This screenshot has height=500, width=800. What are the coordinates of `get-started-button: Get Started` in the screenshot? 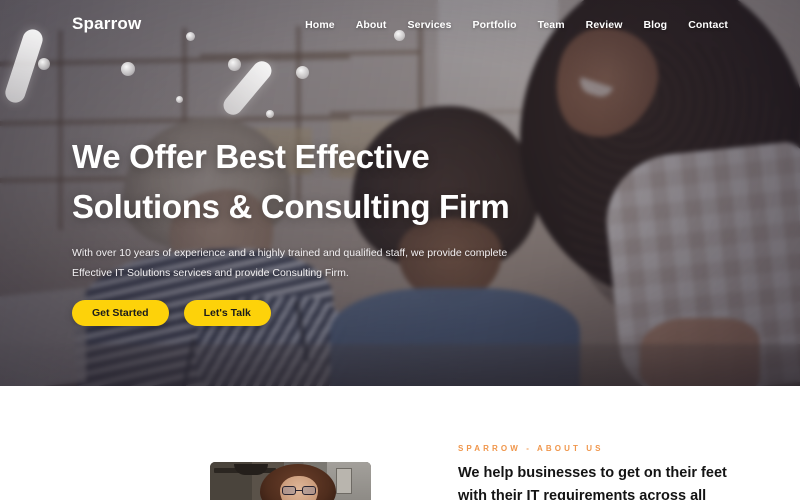 It's located at (120, 313).